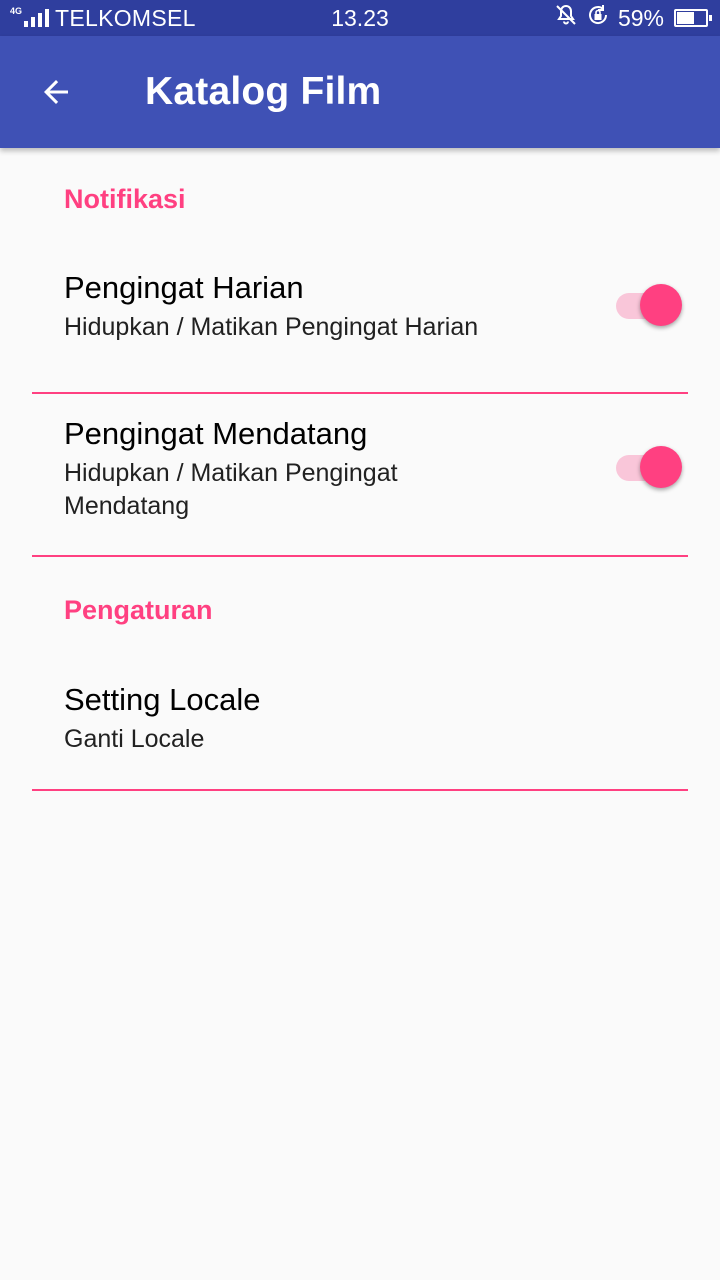 This screenshot has width=720, height=1280. What do you see at coordinates (640, 17) in the screenshot?
I see `battery-percent: 59%` at bounding box center [640, 17].